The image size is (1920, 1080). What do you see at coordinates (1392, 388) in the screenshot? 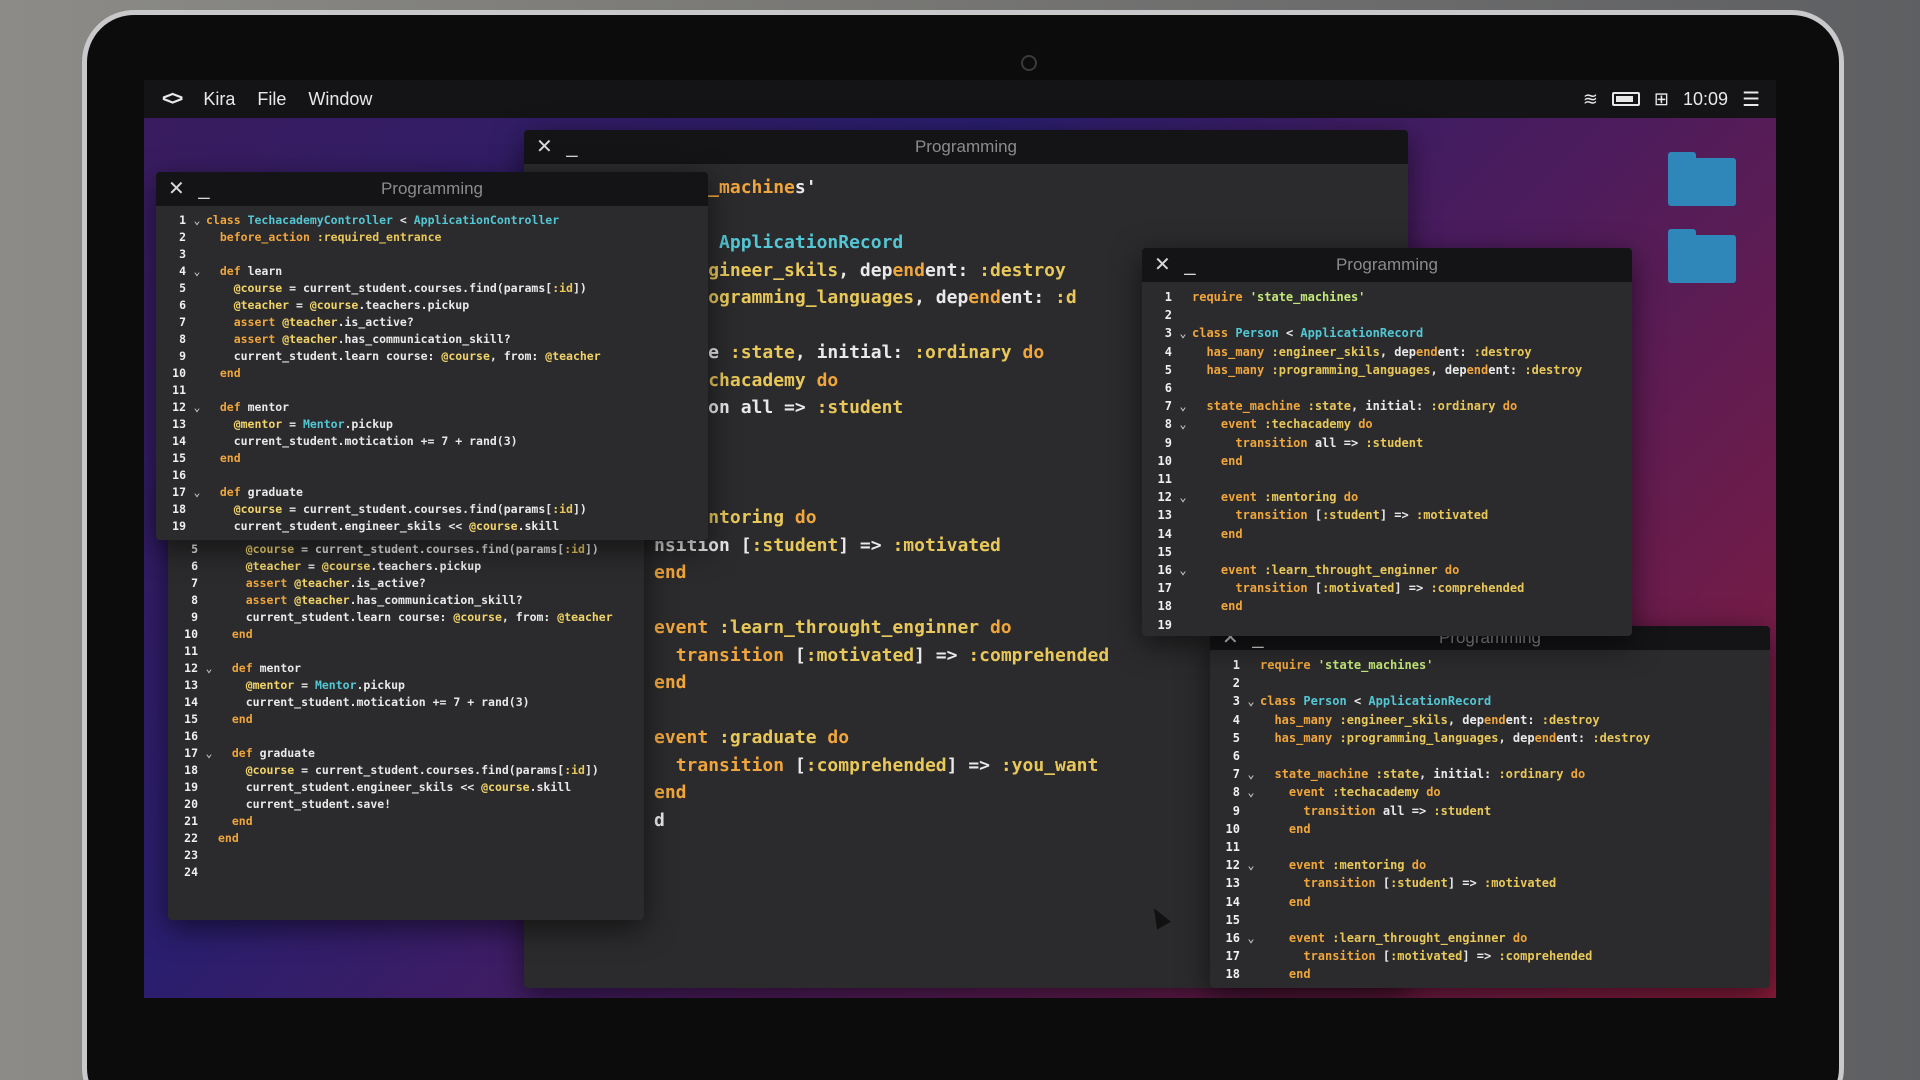
I see `code-line: 6` at bounding box center [1392, 388].